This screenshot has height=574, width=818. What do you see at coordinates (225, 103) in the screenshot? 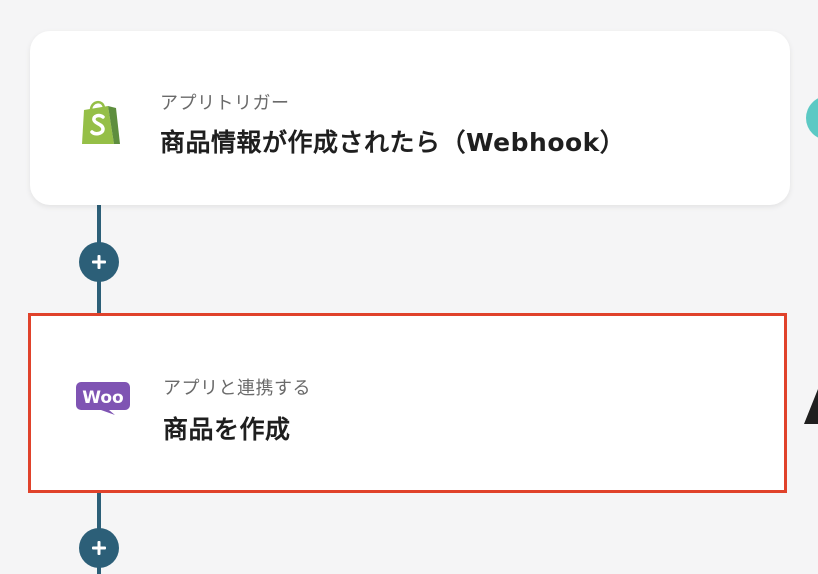
I see `step-type-label: アプリトリガー` at bounding box center [225, 103].